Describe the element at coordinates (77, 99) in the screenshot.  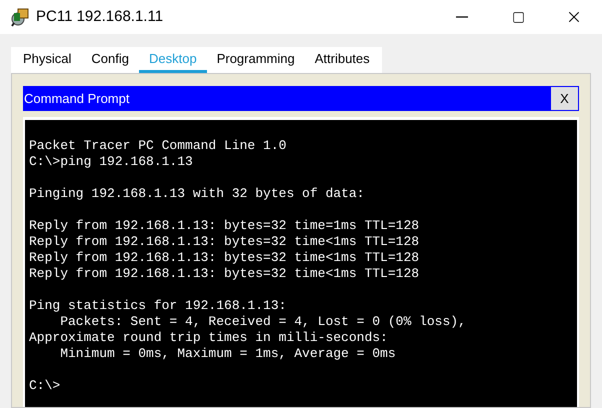
I see `prompt-title: Command Prompt` at that location.